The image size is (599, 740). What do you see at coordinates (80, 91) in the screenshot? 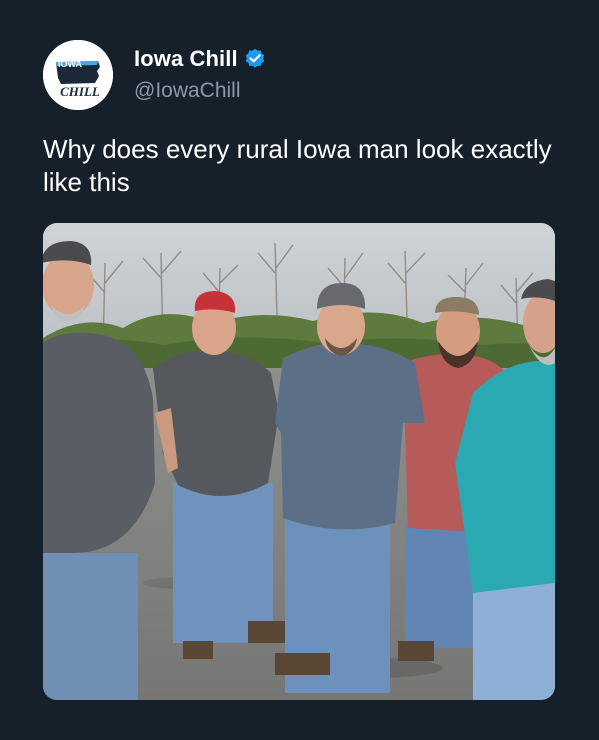
I see `avatar-logo-bottom-text: CHILL` at bounding box center [80, 91].